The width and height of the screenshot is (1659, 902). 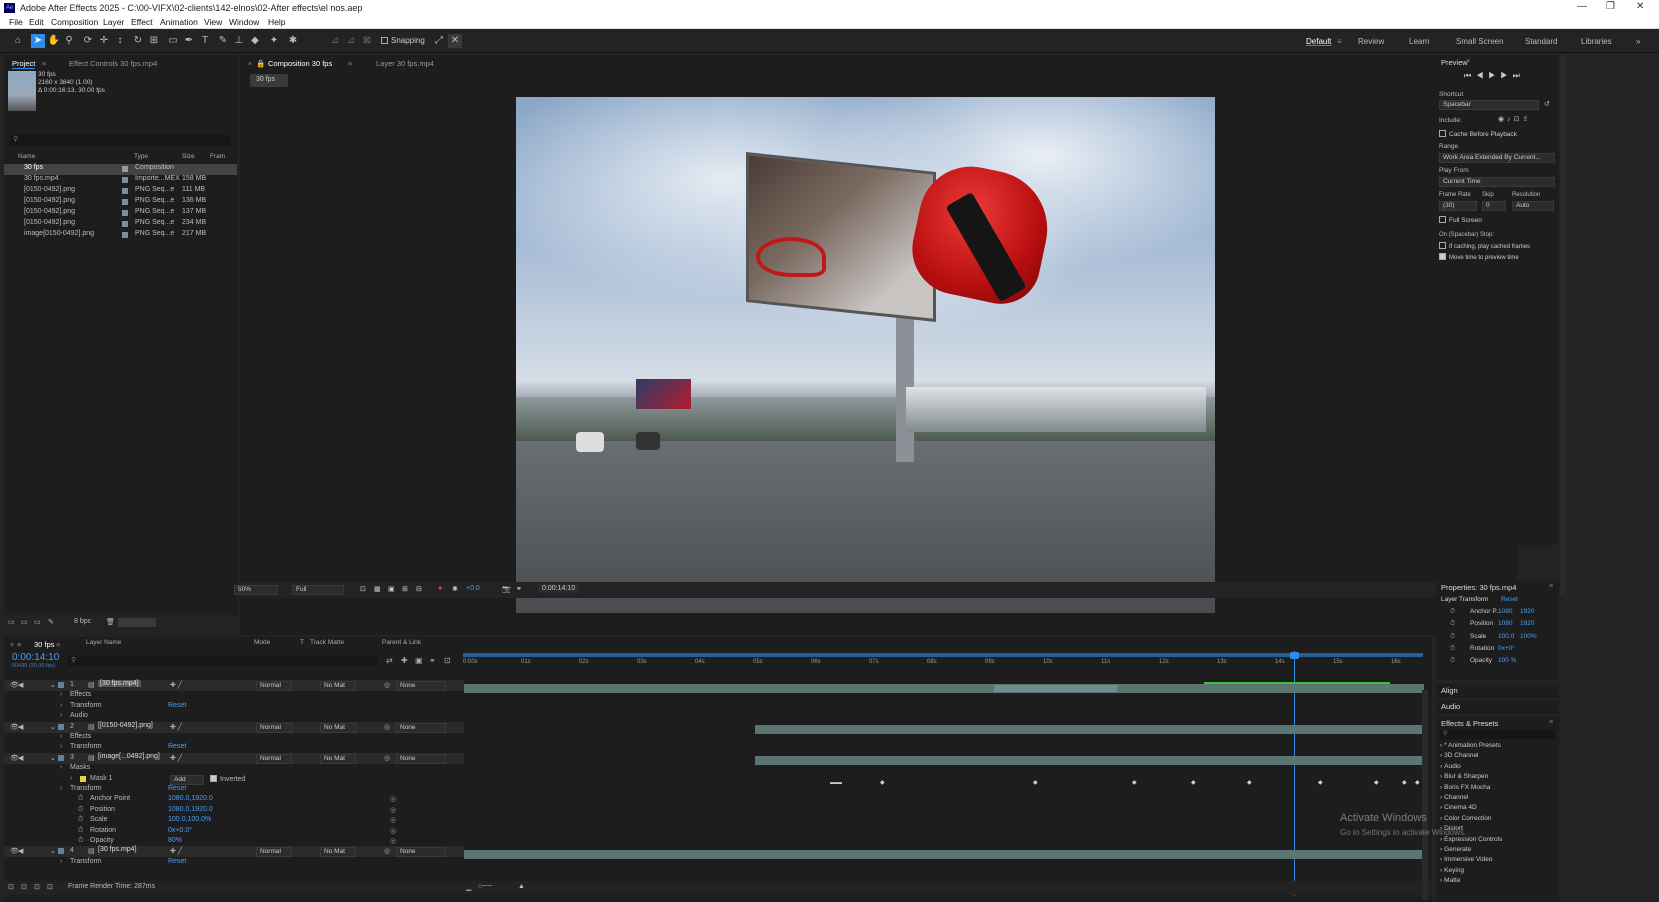 I want to click on mask-inverted: Inverted, so click(x=227, y=778).